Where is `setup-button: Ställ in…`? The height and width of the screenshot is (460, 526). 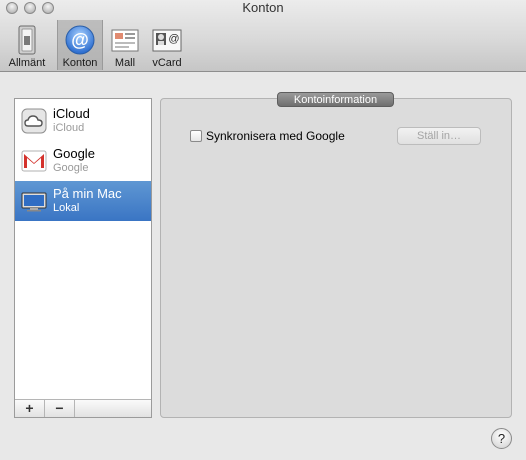
setup-button: Ställ in… is located at coordinates (439, 136).